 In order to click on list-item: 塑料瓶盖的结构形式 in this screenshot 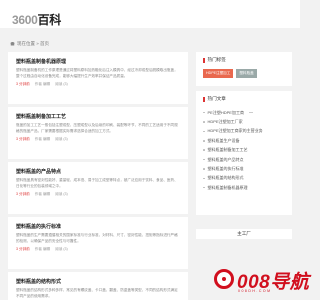, I will do `click(244, 178)`.